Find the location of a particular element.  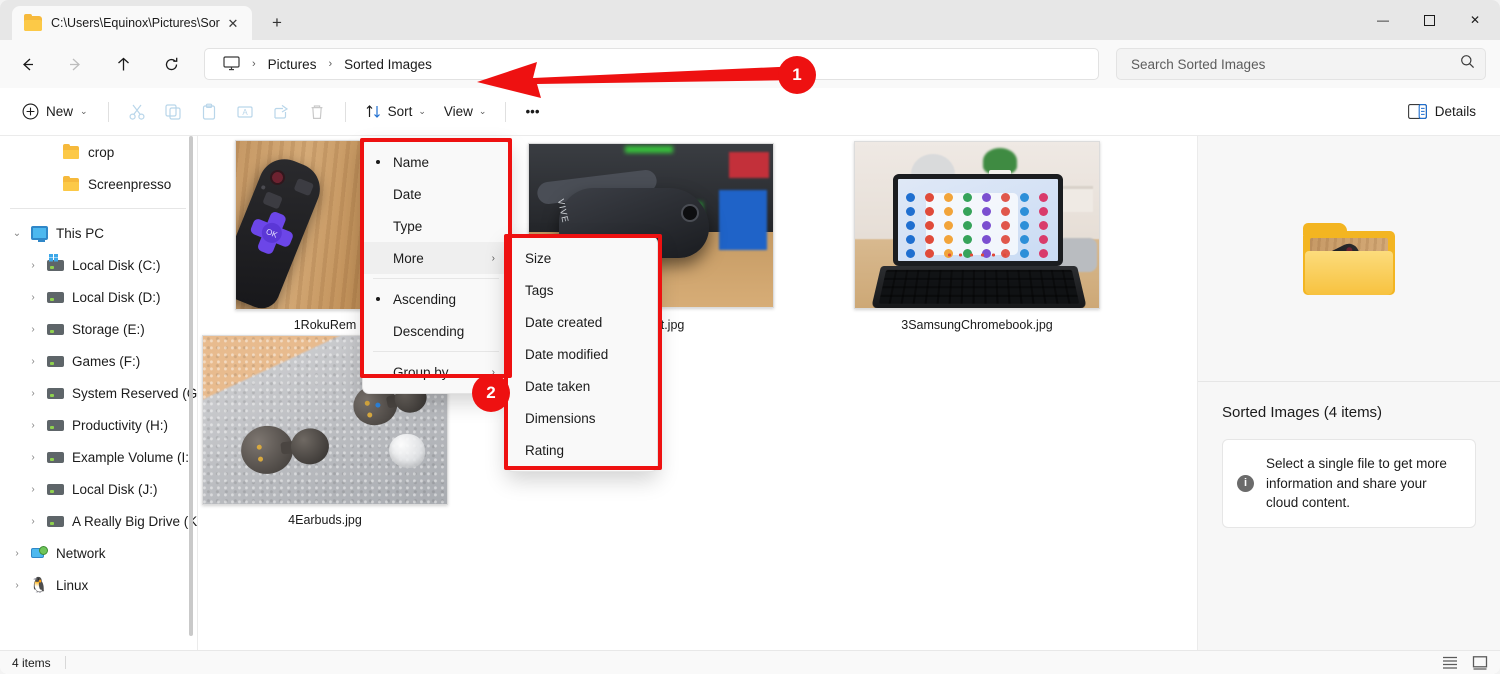

sort-menu-item-date: Date is located at coordinates (436, 194).